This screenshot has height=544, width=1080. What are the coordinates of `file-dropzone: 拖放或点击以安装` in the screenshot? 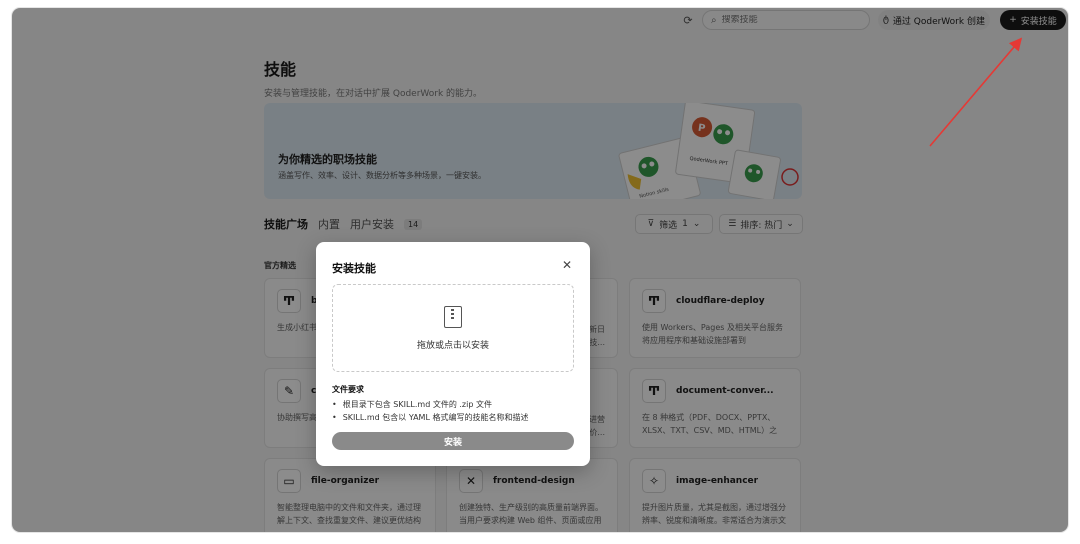 It's located at (453, 328).